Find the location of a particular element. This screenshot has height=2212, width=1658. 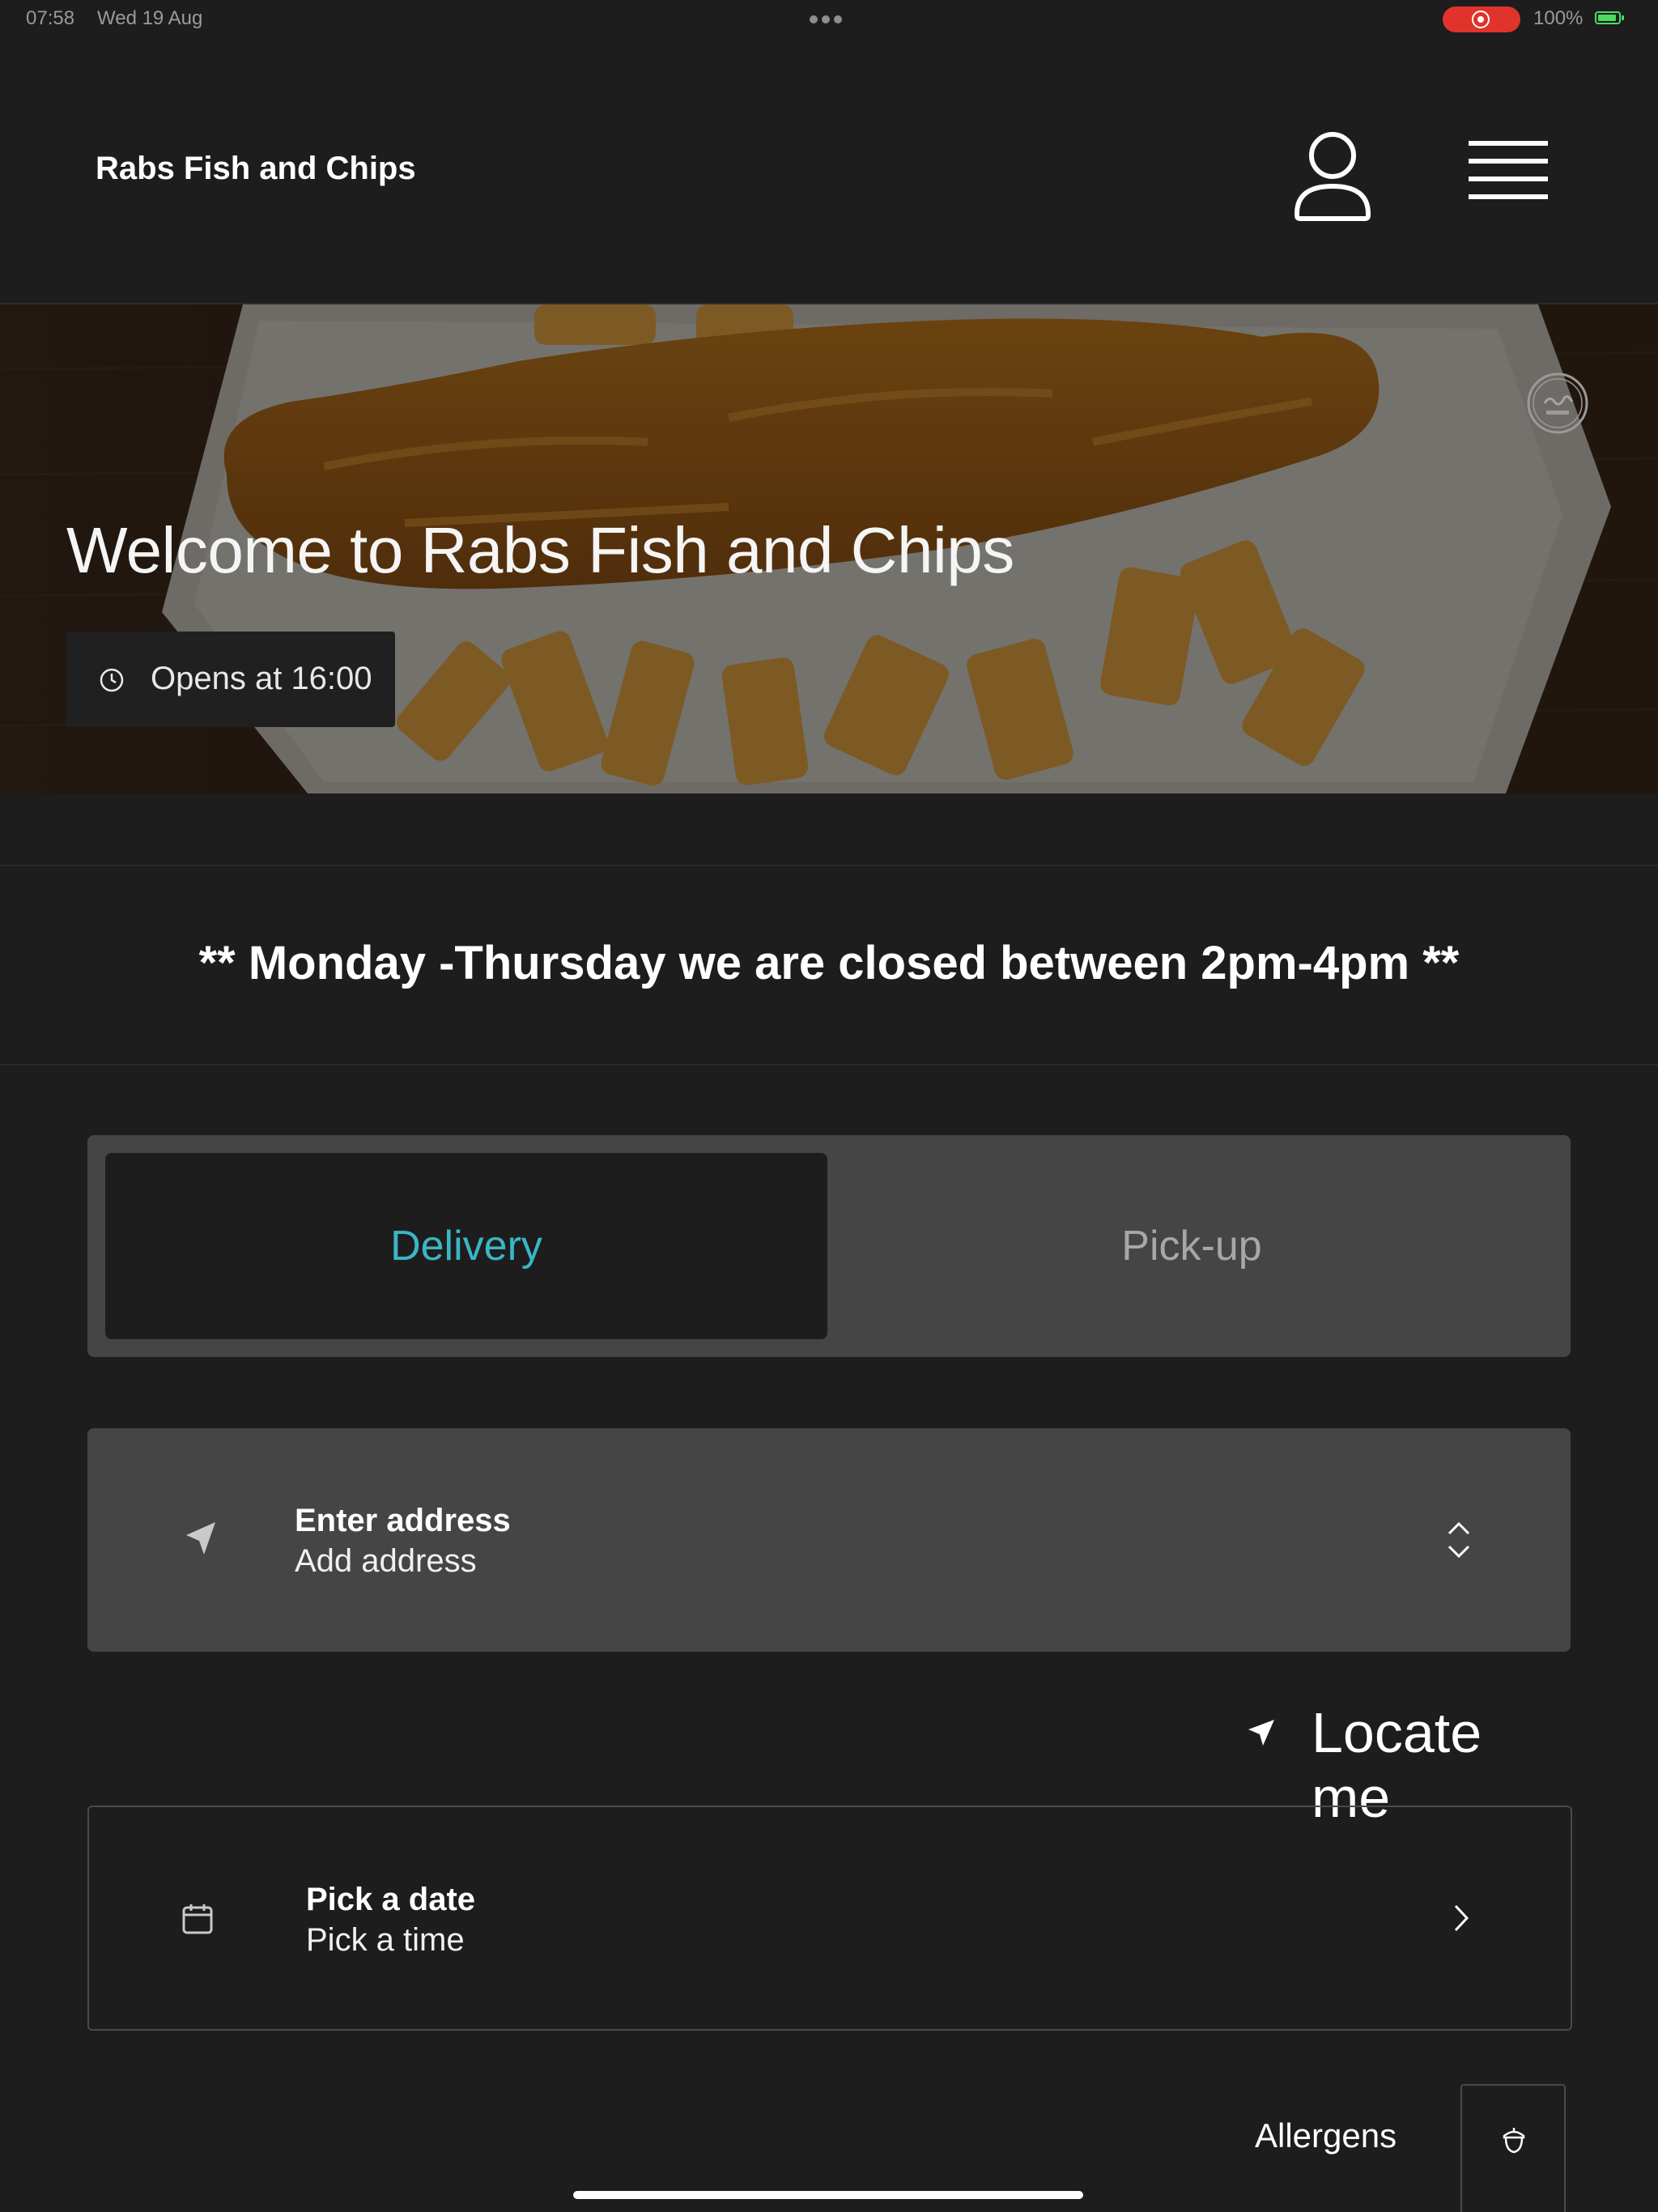

address-value: Add address is located at coordinates (386, 1561).